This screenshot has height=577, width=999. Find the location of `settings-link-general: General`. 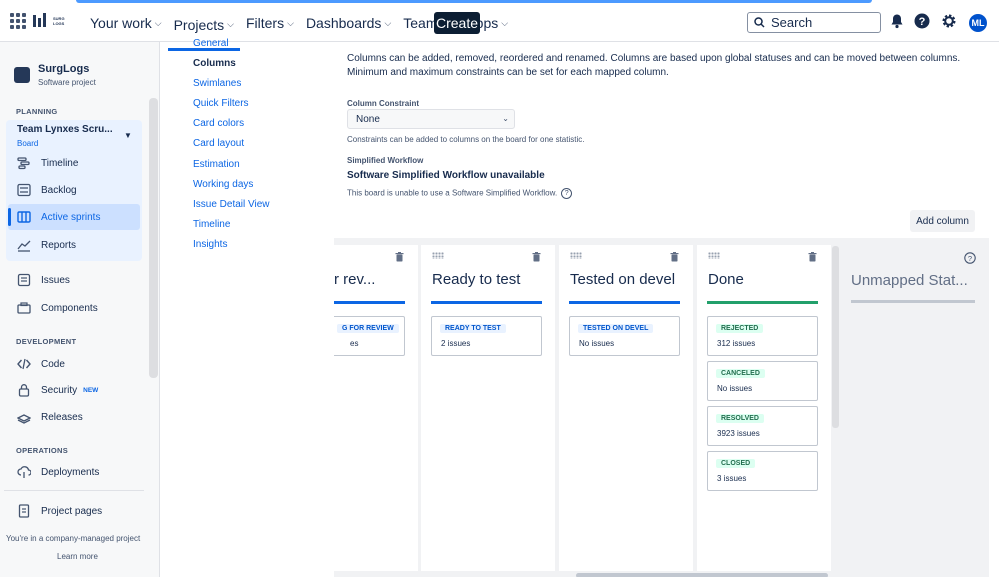

settings-link-general: General is located at coordinates (211, 43).